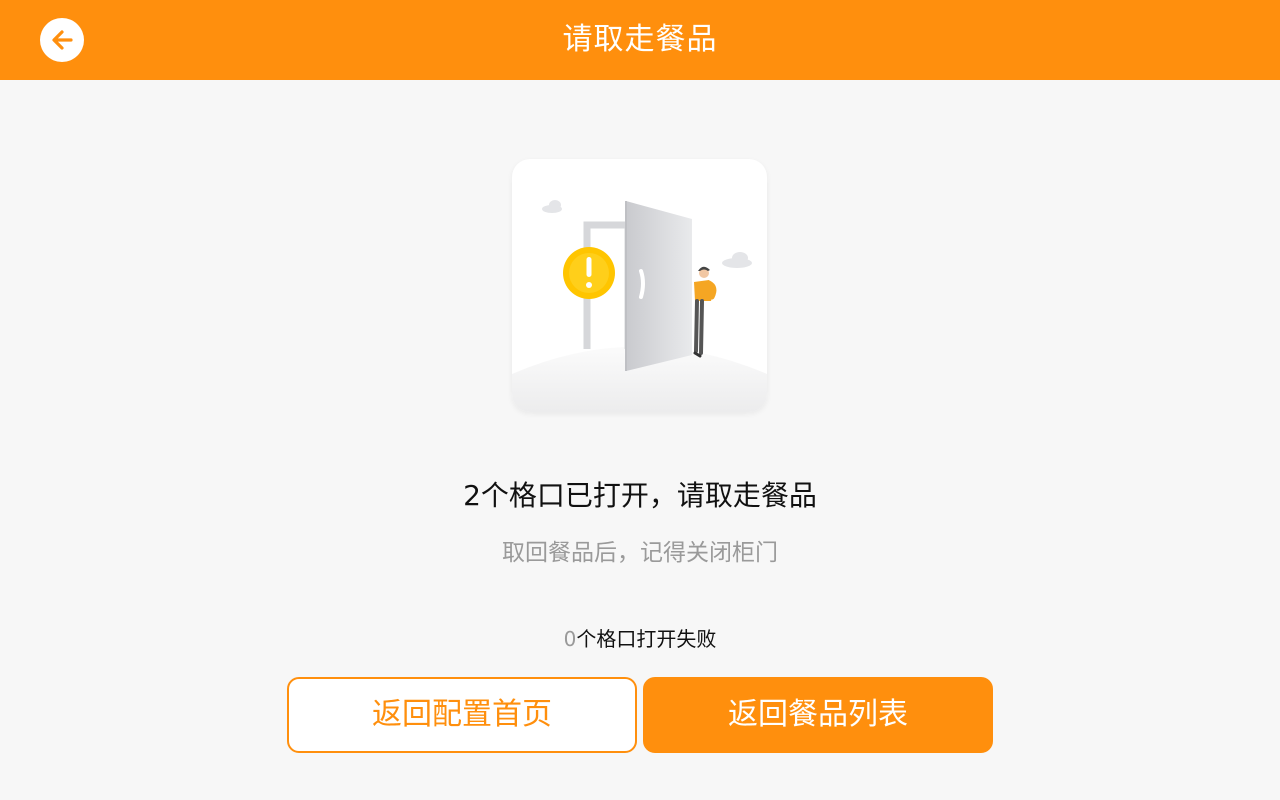 The height and width of the screenshot is (800, 1280). Describe the element at coordinates (589, 273) in the screenshot. I see `warning-icon` at that location.